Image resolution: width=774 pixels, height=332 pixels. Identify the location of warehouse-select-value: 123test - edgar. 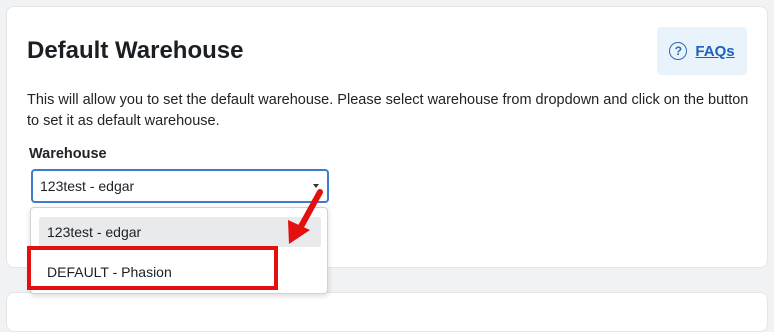
(87, 186).